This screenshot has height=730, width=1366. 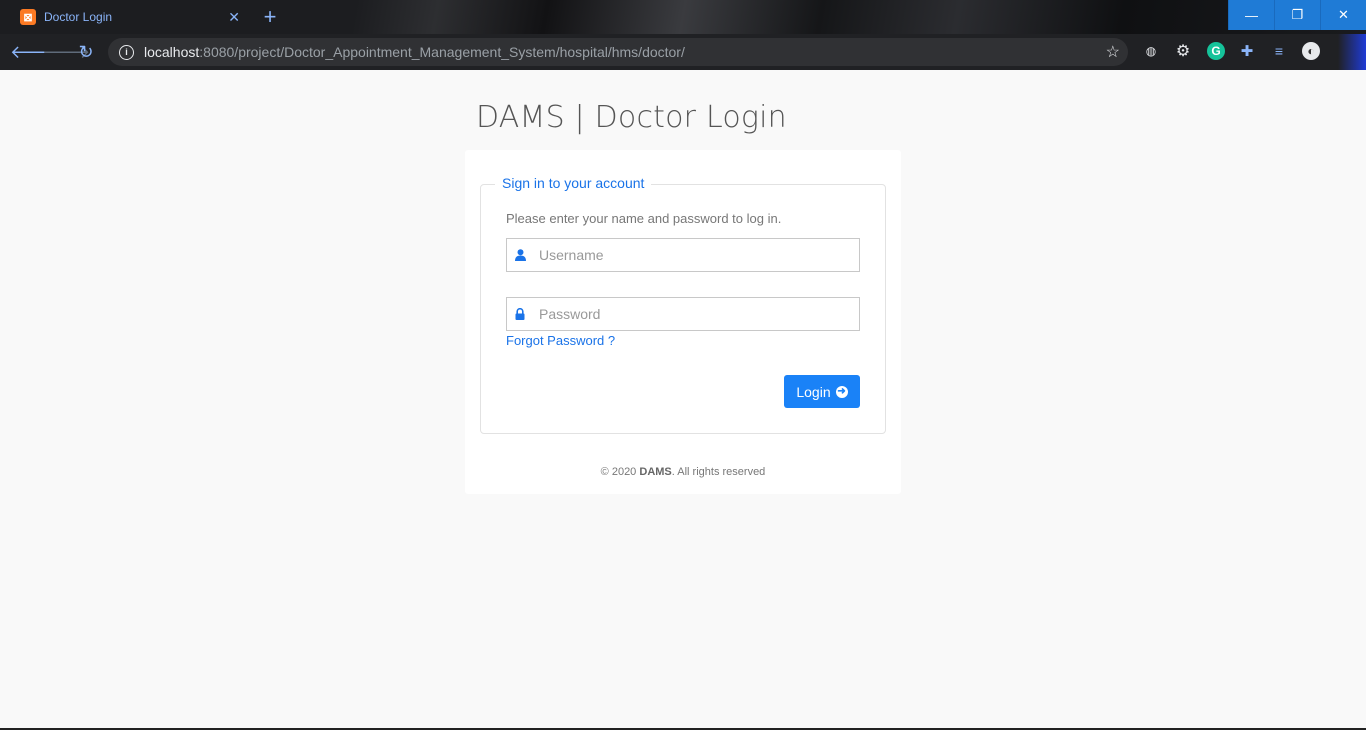 I want to click on globe-icon: ◍, so click(x=1151, y=51).